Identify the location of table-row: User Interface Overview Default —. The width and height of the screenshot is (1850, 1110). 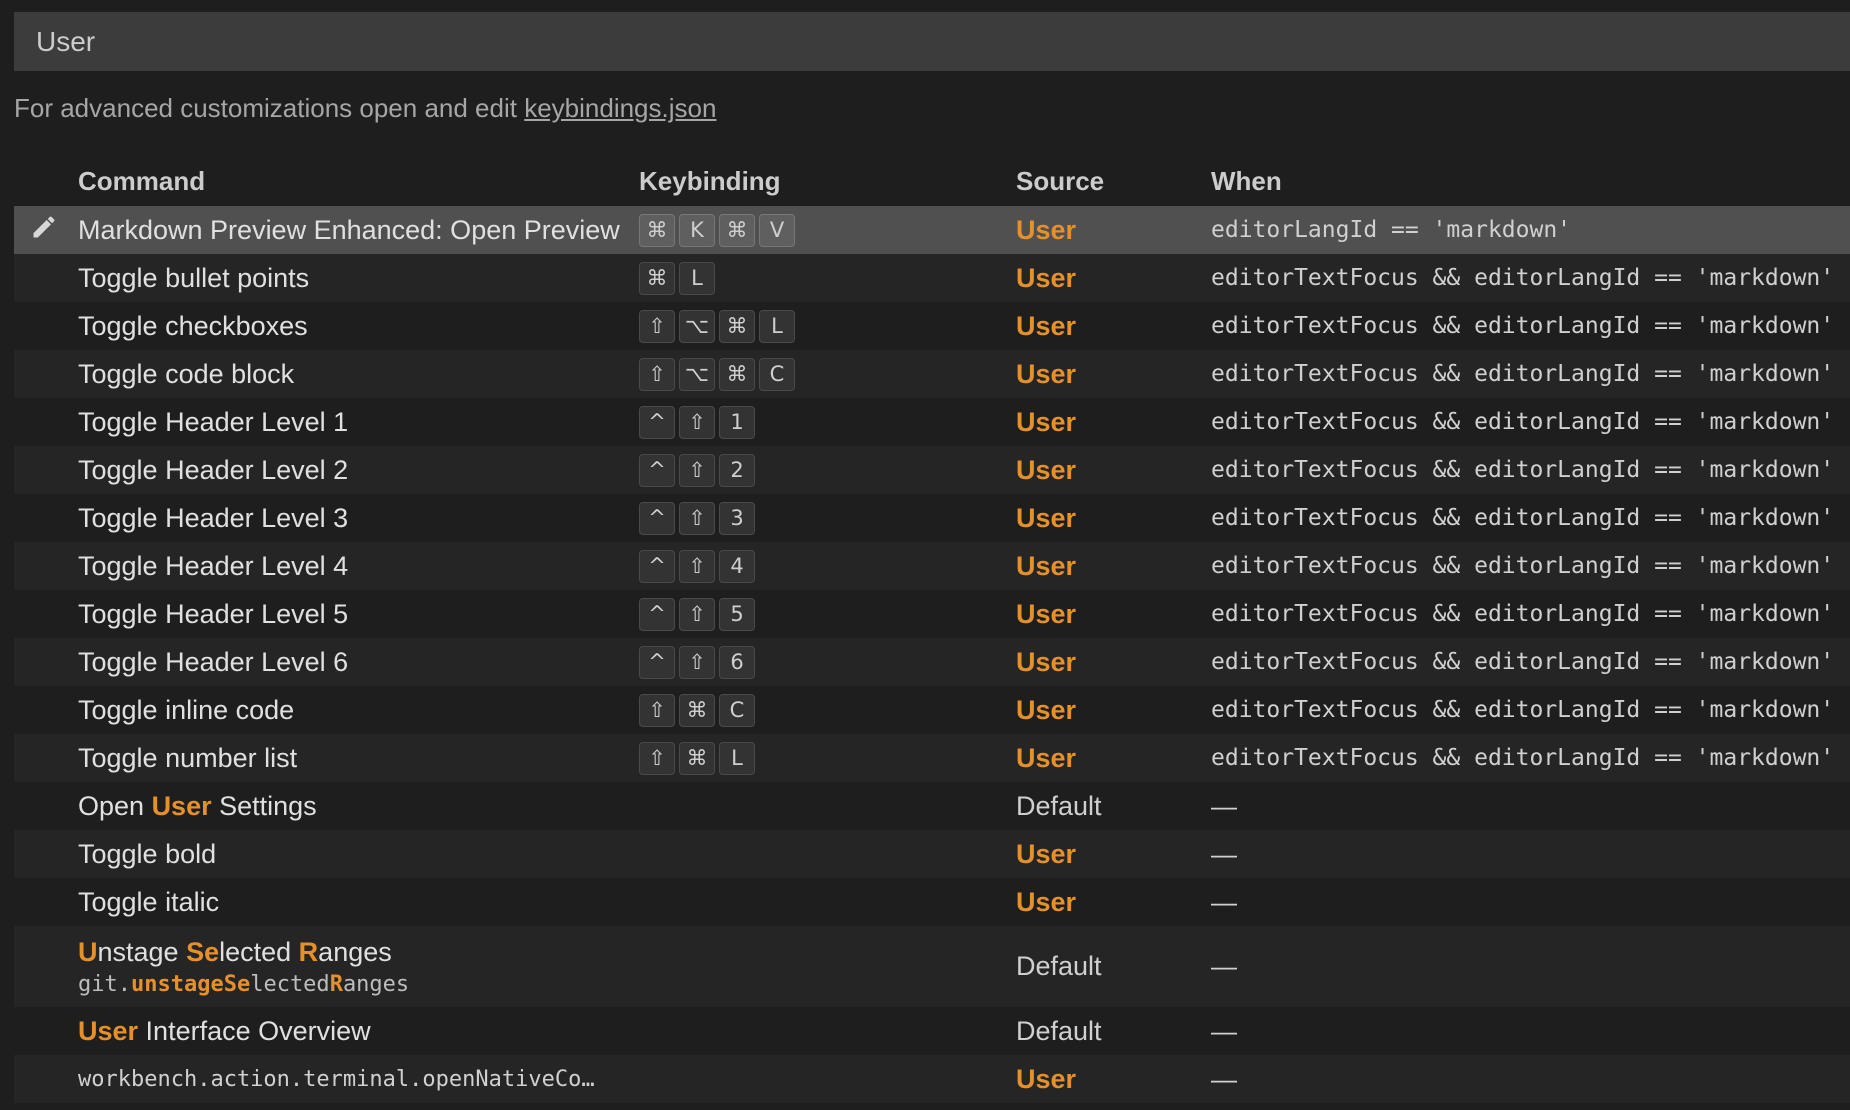
(932, 1031).